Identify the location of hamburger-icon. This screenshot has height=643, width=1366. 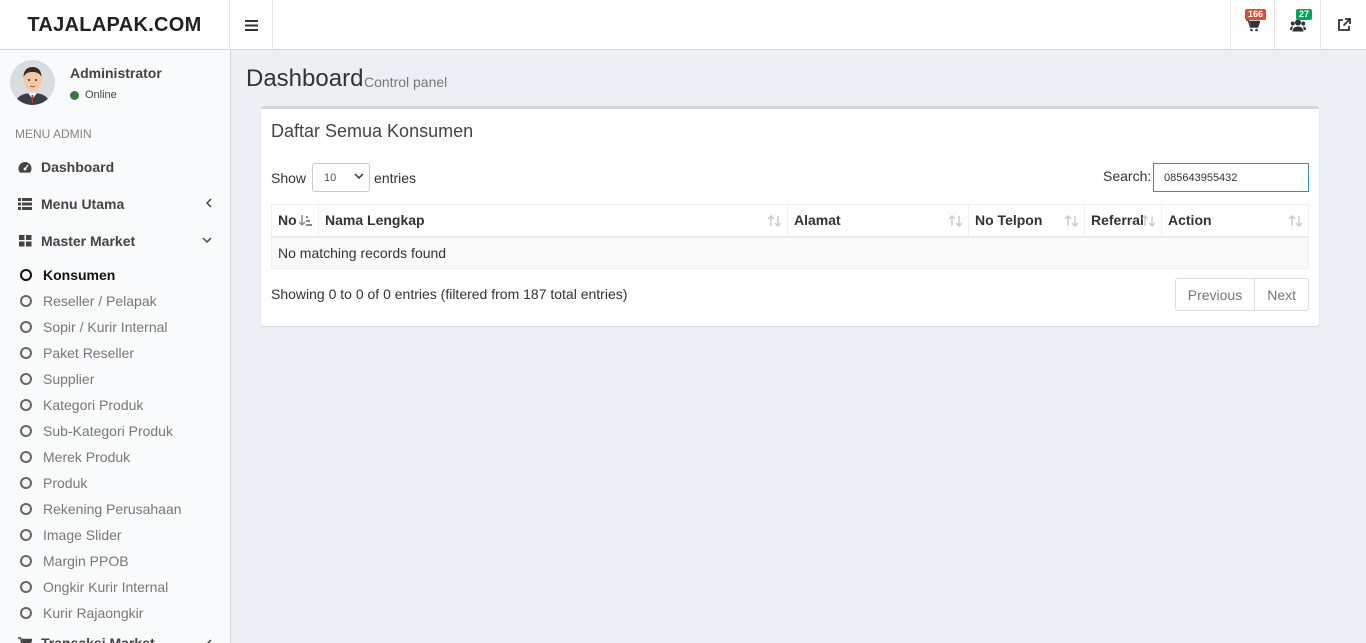
(251, 25).